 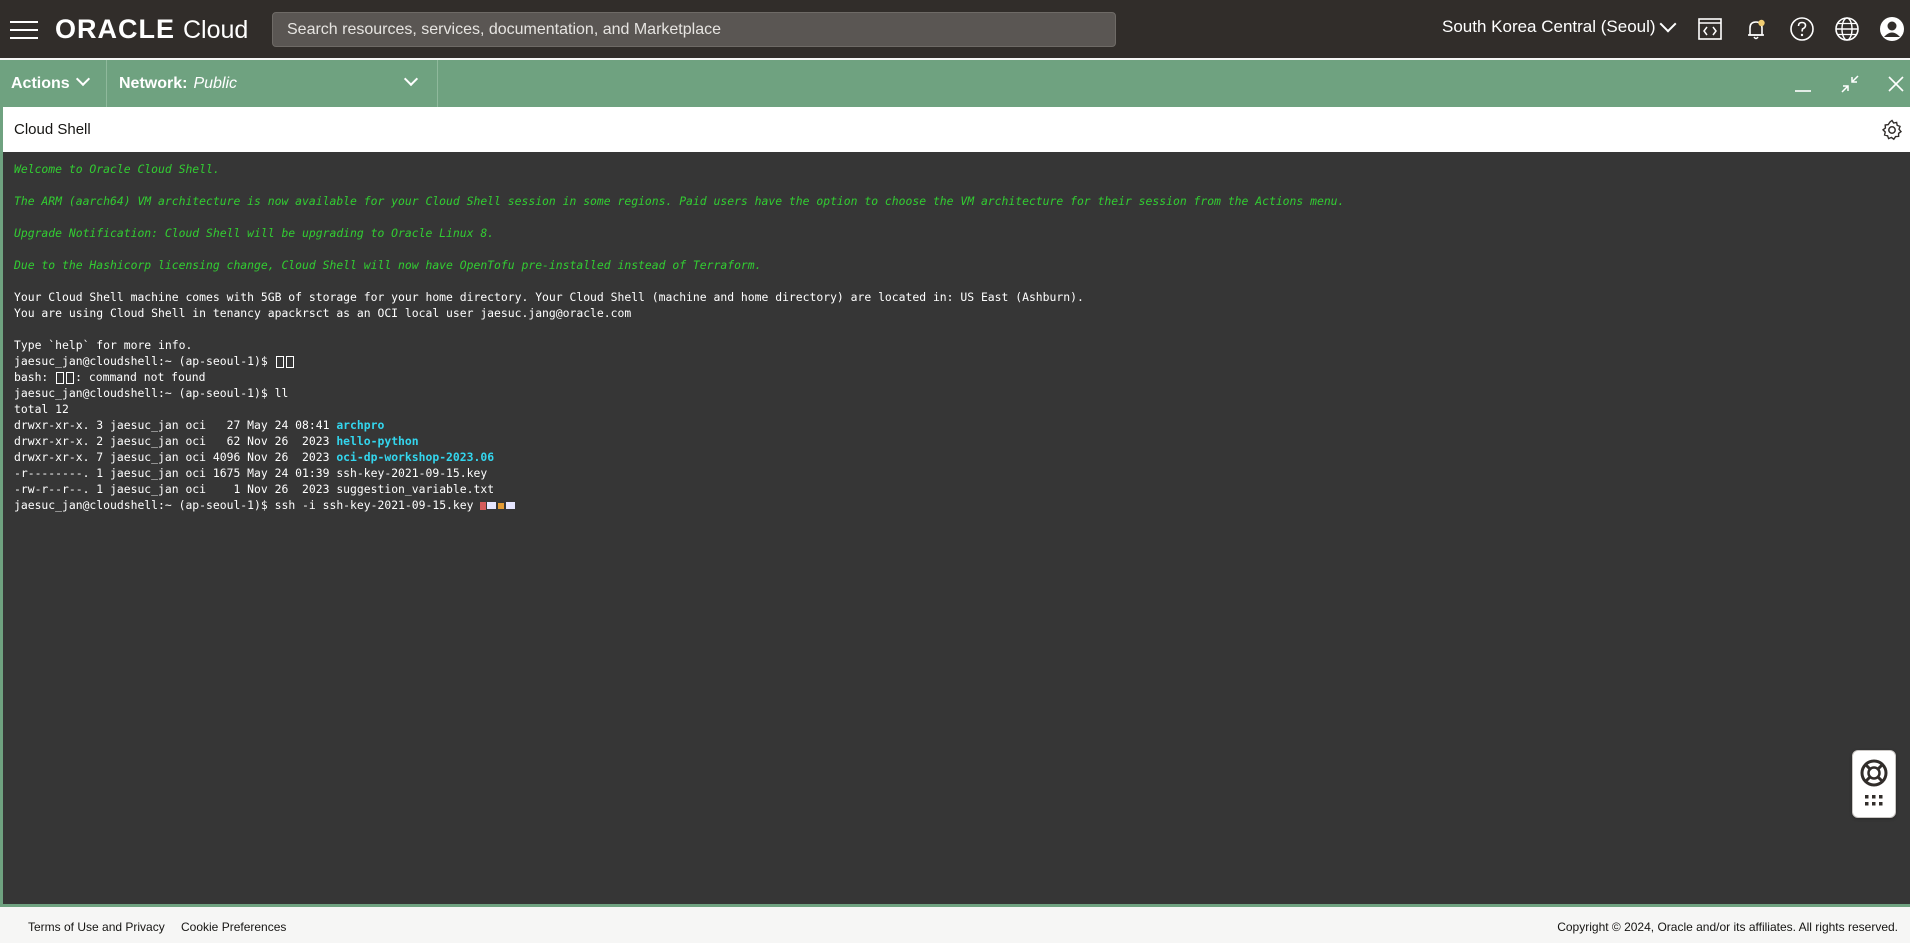 I want to click on help-icon, so click(x=1802, y=29).